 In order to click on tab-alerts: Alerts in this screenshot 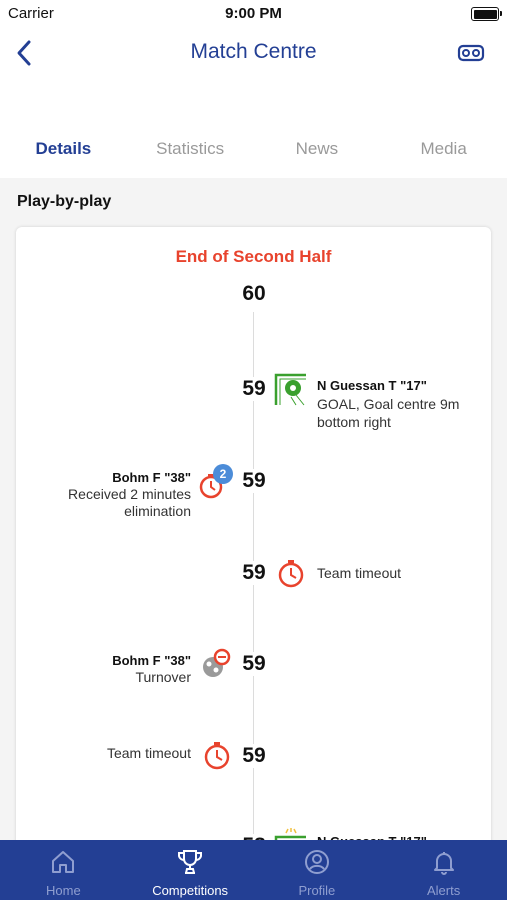, I will do `click(443, 870)`.